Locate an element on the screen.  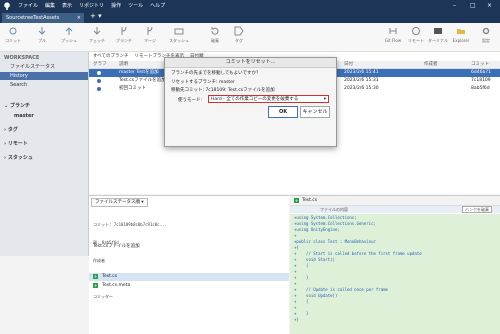
pull-label: プル is located at coordinates (42, 40).